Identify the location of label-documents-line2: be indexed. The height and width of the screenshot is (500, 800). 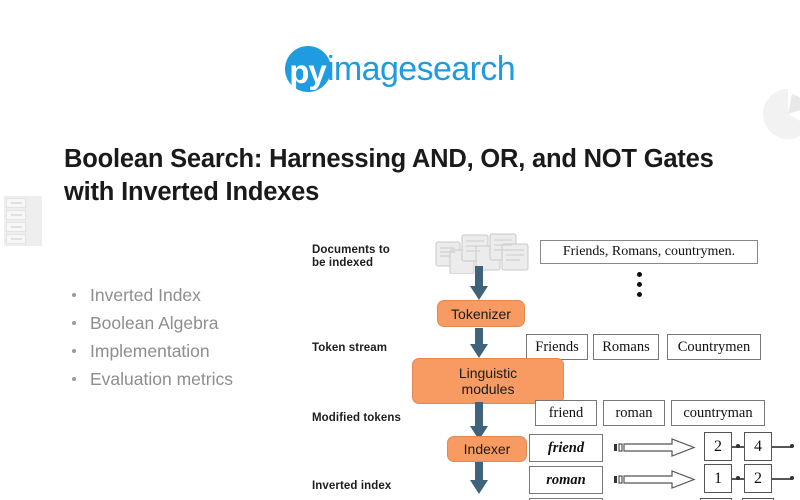
(343, 263).